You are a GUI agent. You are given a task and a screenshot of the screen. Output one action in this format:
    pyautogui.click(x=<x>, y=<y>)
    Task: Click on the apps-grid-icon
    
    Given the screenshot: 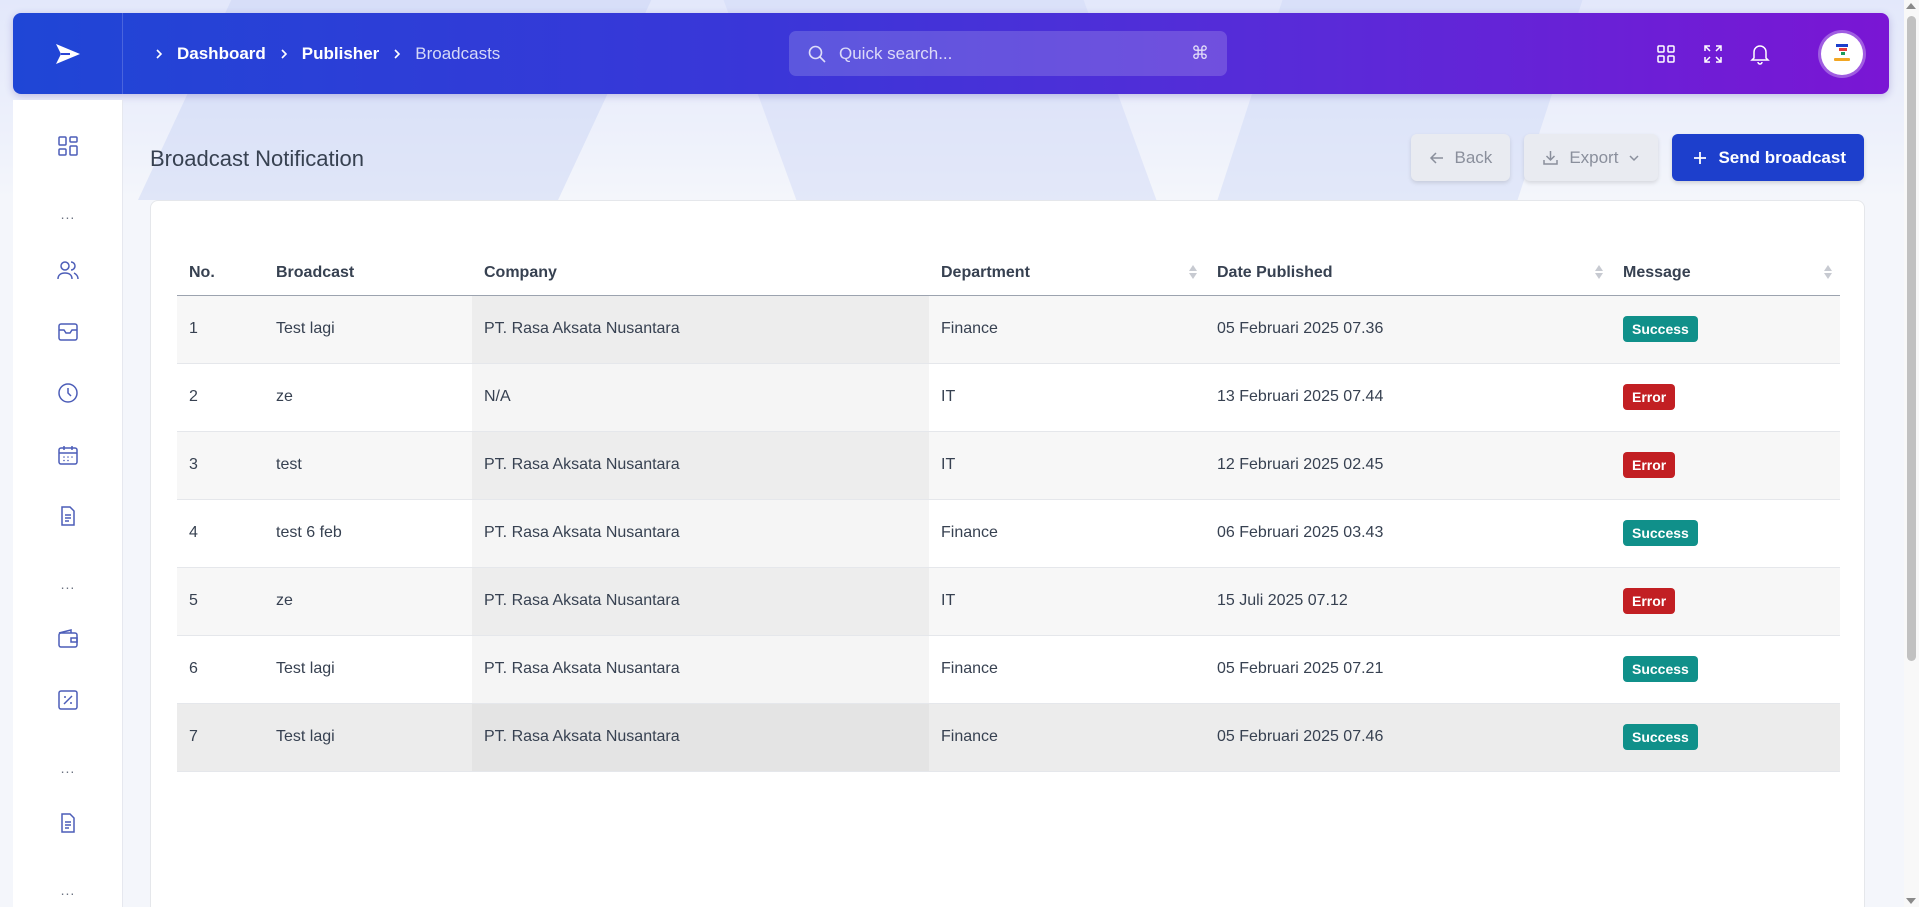 What is the action you would take?
    pyautogui.click(x=1666, y=54)
    